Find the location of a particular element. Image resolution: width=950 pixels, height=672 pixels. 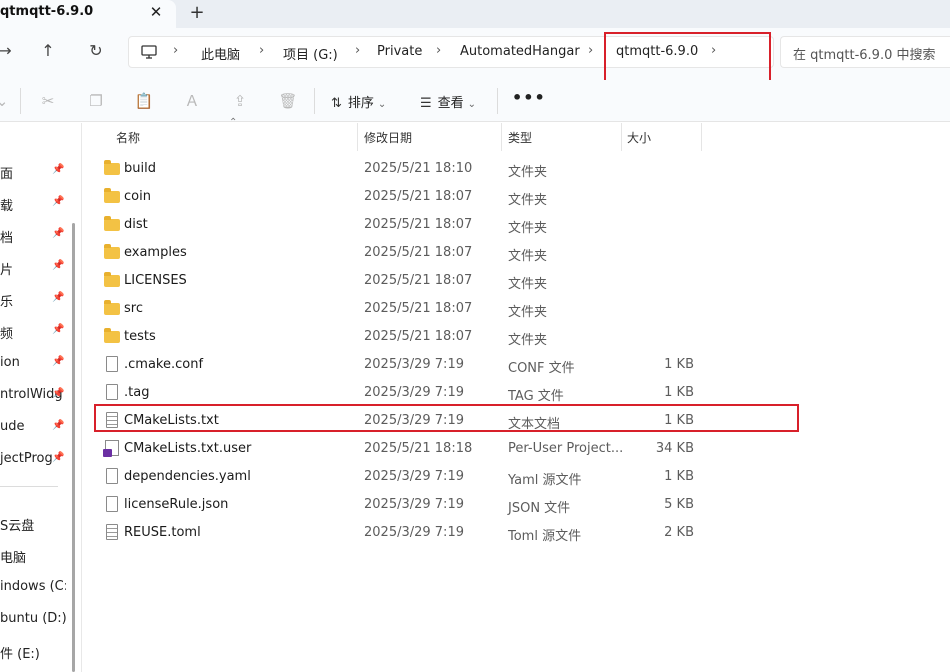

file-date: 2025/5/21 18:18 is located at coordinates (418, 448).